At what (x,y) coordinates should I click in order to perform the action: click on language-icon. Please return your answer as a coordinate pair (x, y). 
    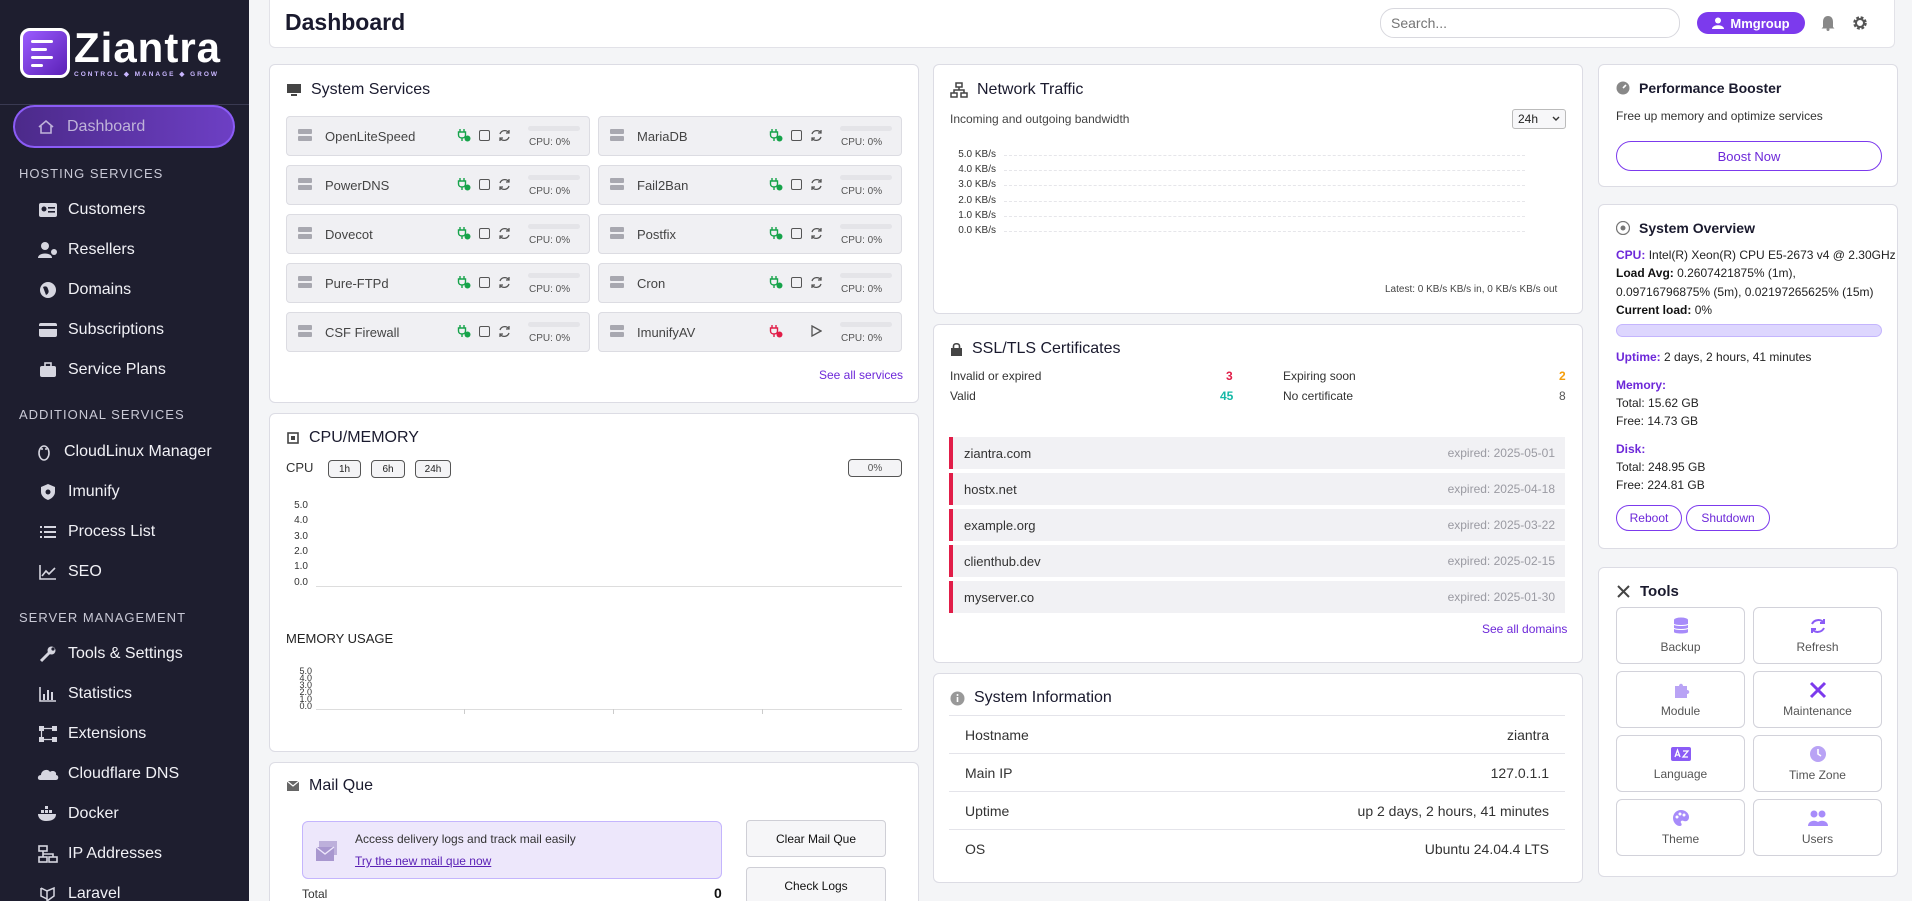
    Looking at the image, I should click on (1681, 754).